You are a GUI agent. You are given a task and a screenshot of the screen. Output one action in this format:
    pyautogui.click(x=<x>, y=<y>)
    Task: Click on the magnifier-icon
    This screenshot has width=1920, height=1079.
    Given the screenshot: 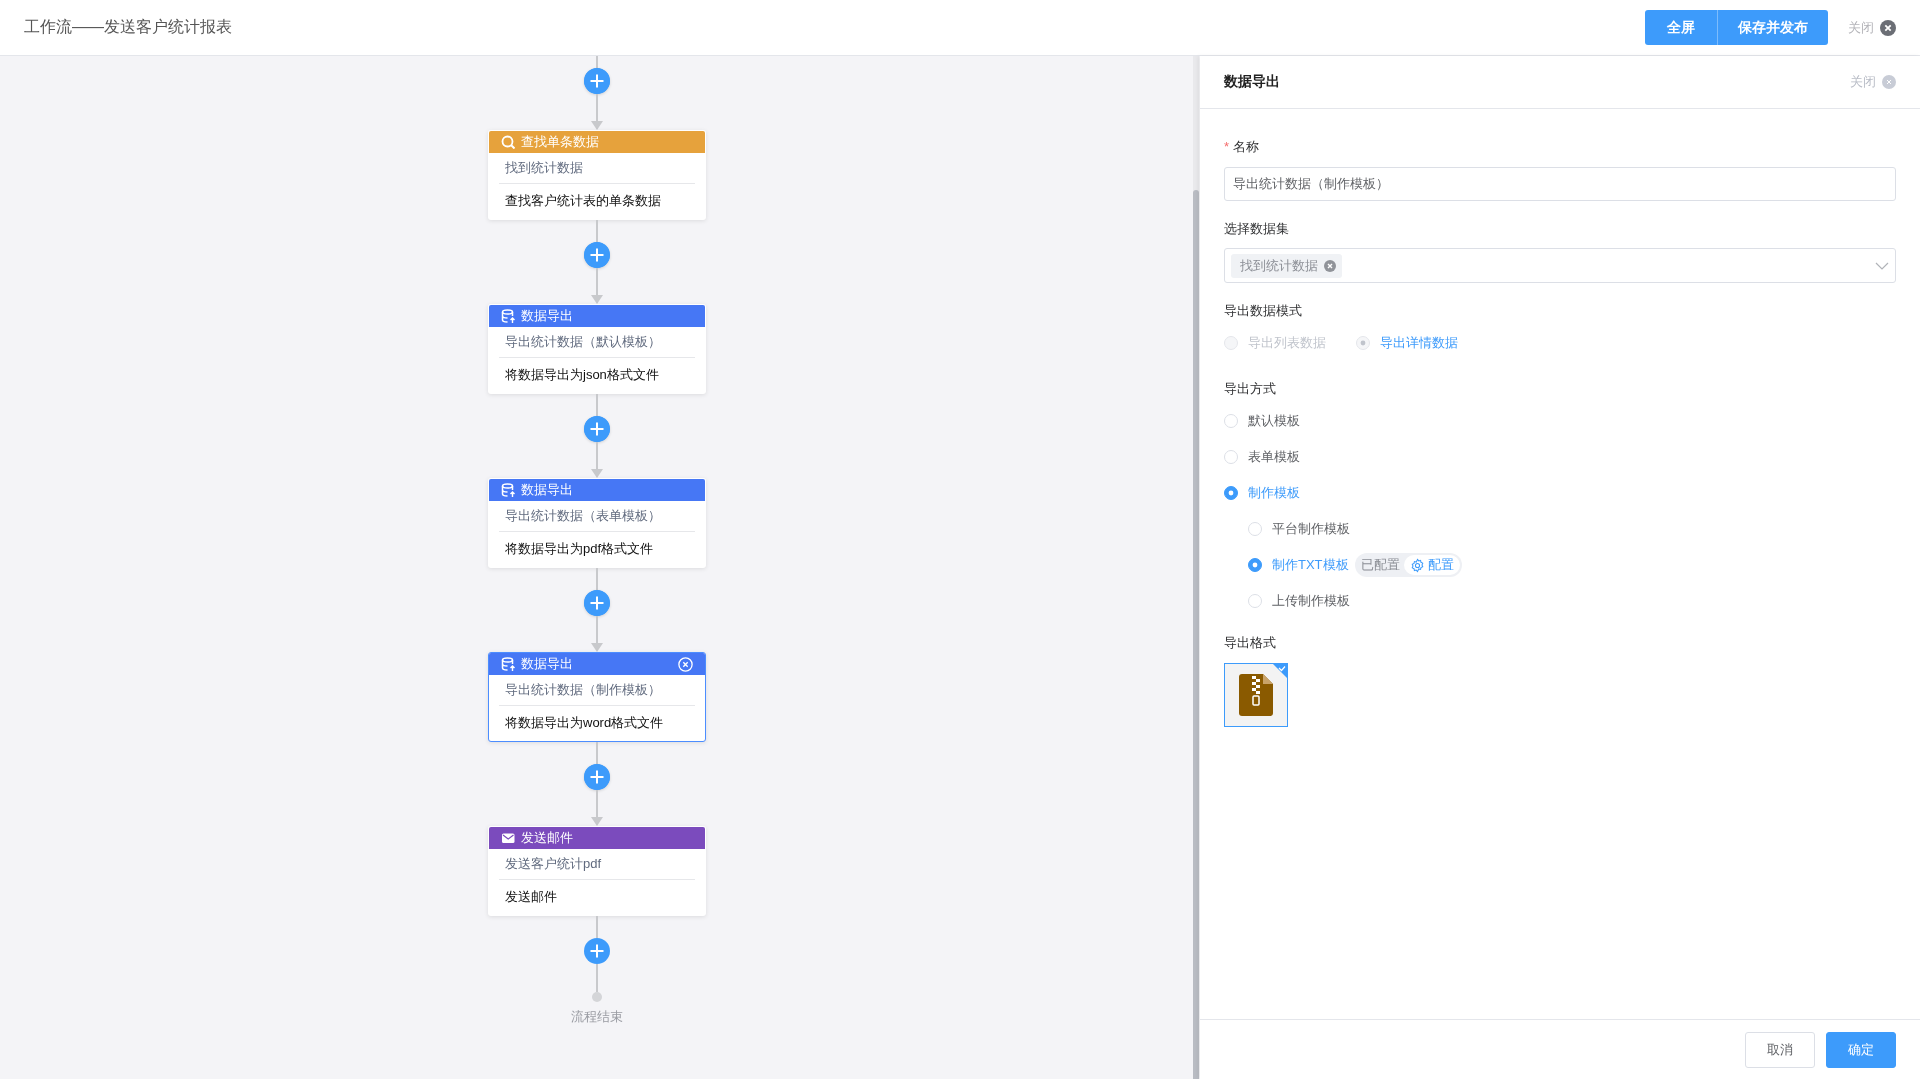 What is the action you would take?
    pyautogui.click(x=508, y=142)
    